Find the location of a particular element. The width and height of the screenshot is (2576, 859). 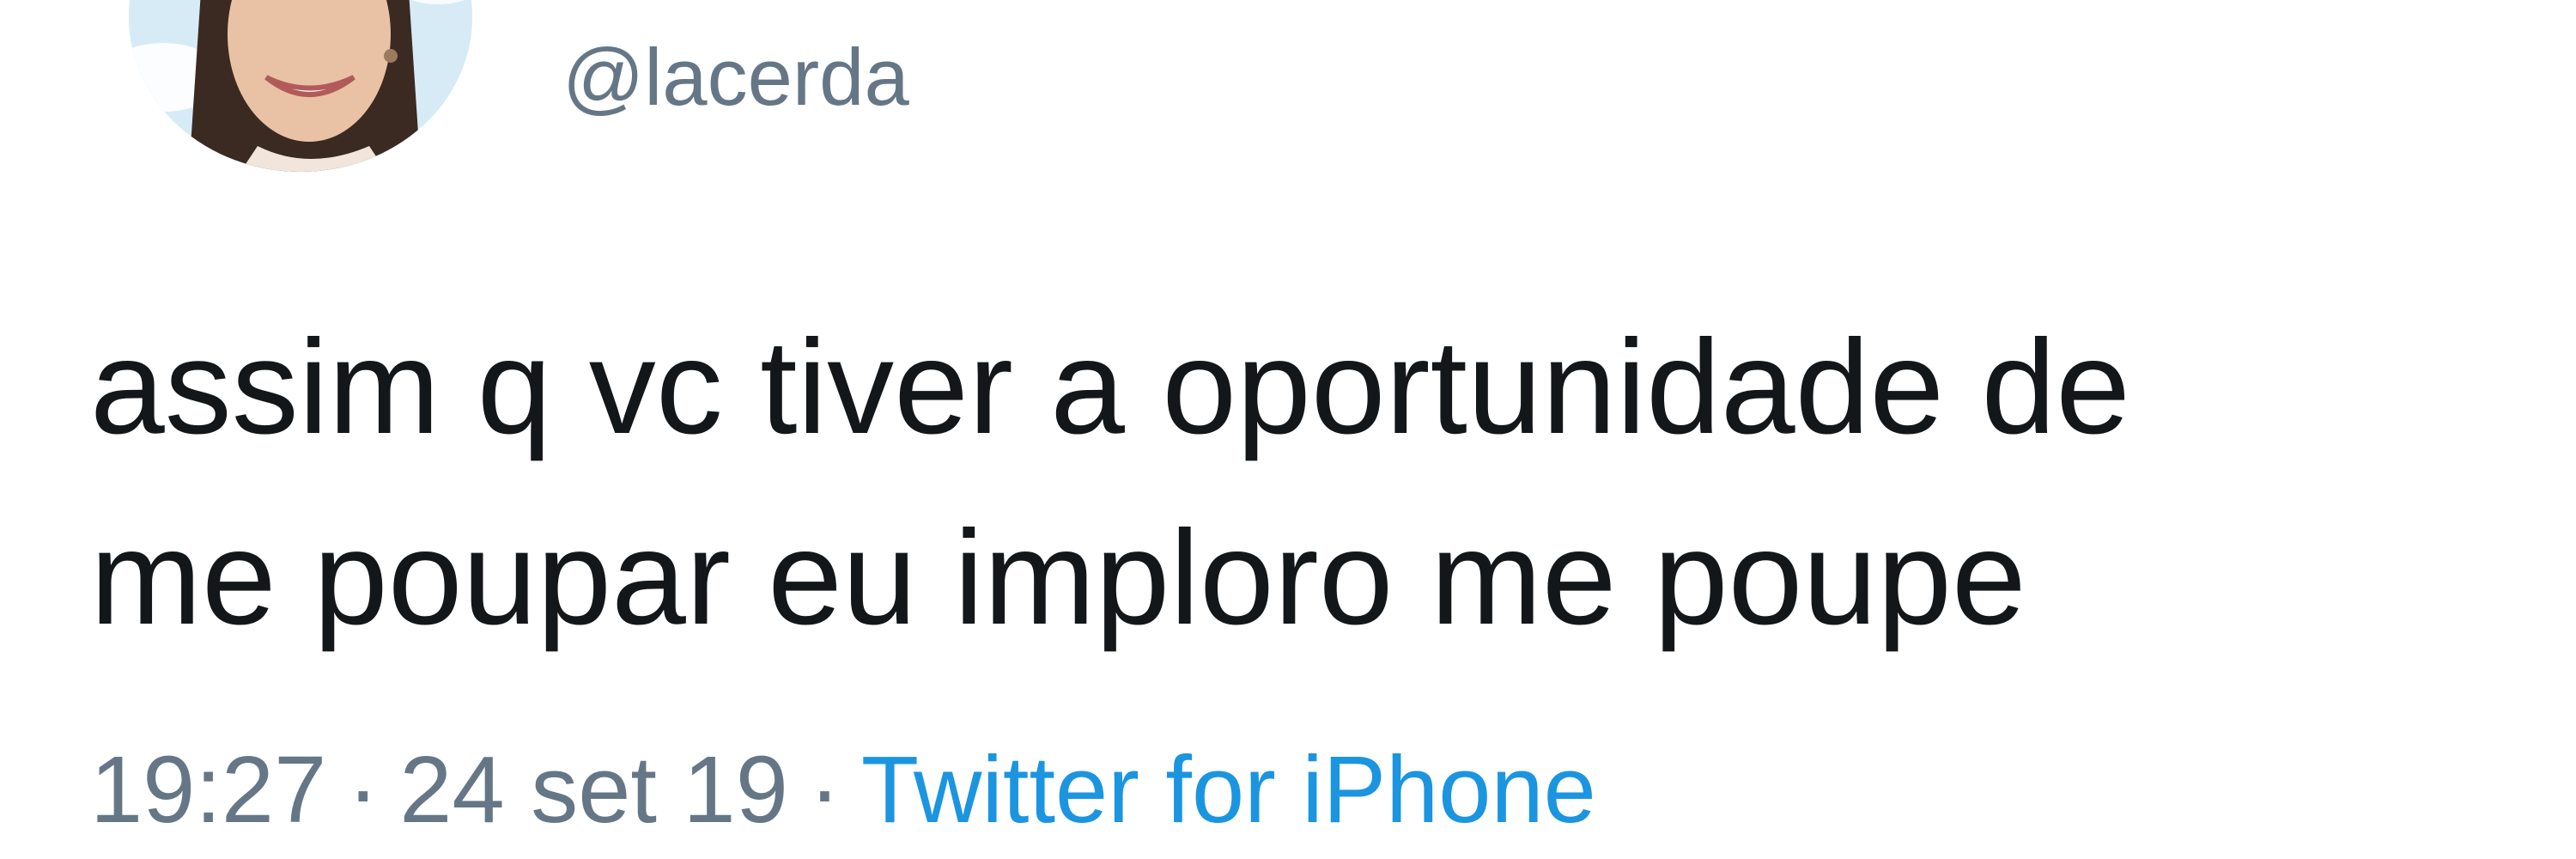

avatar is located at coordinates (301, 86).